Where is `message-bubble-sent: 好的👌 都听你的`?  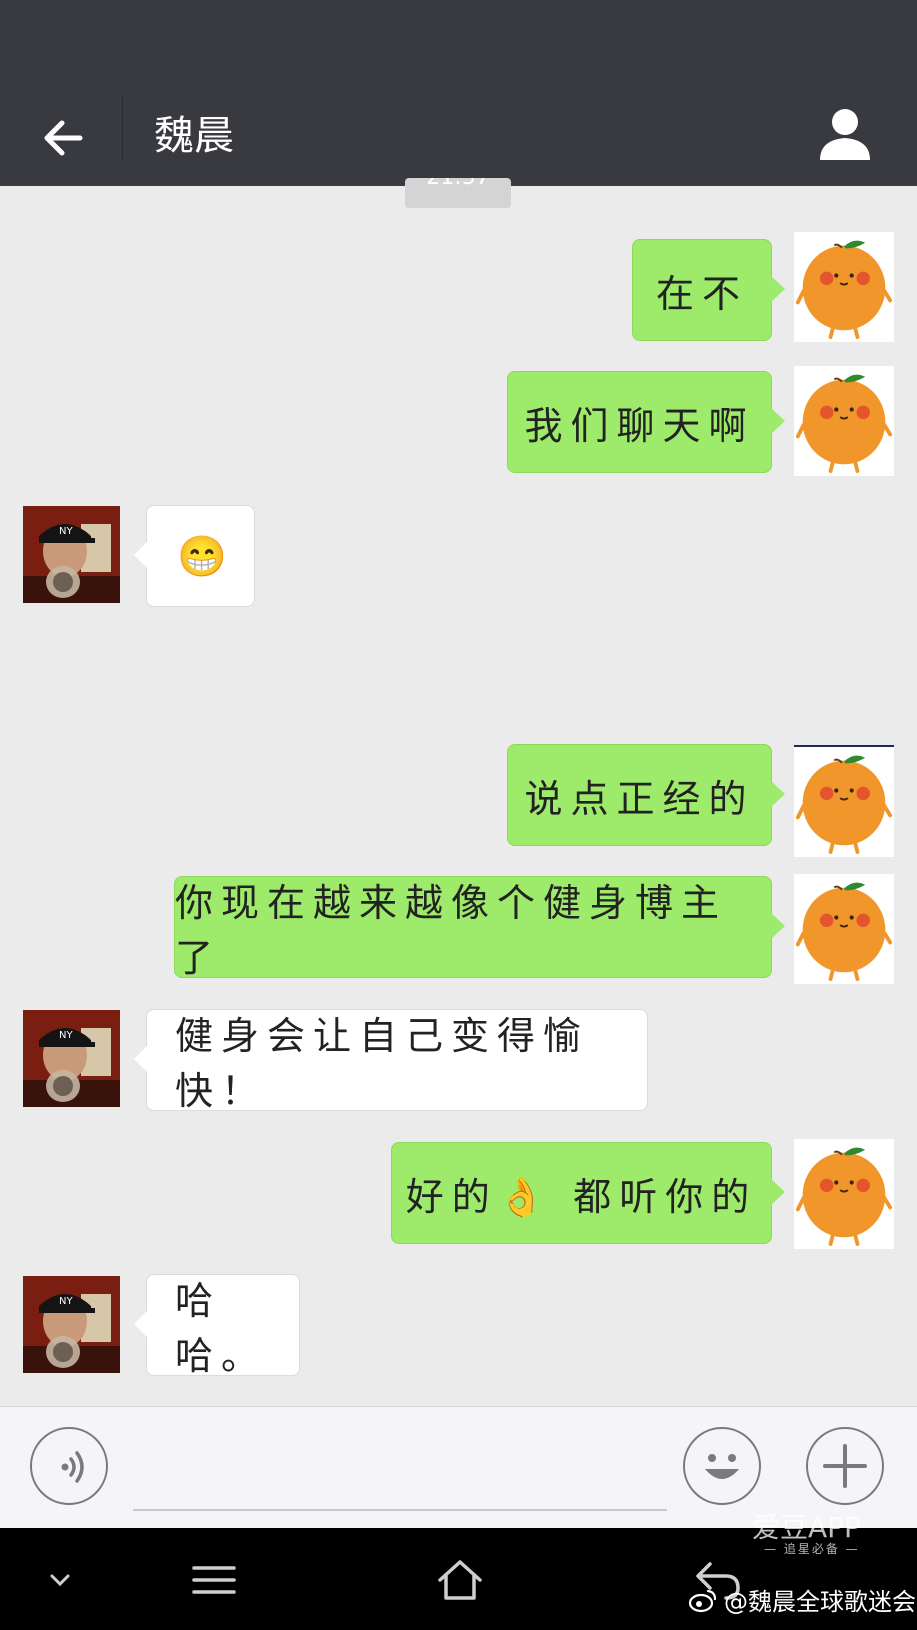 message-bubble-sent: 好的👌 都听你的 is located at coordinates (588, 1193).